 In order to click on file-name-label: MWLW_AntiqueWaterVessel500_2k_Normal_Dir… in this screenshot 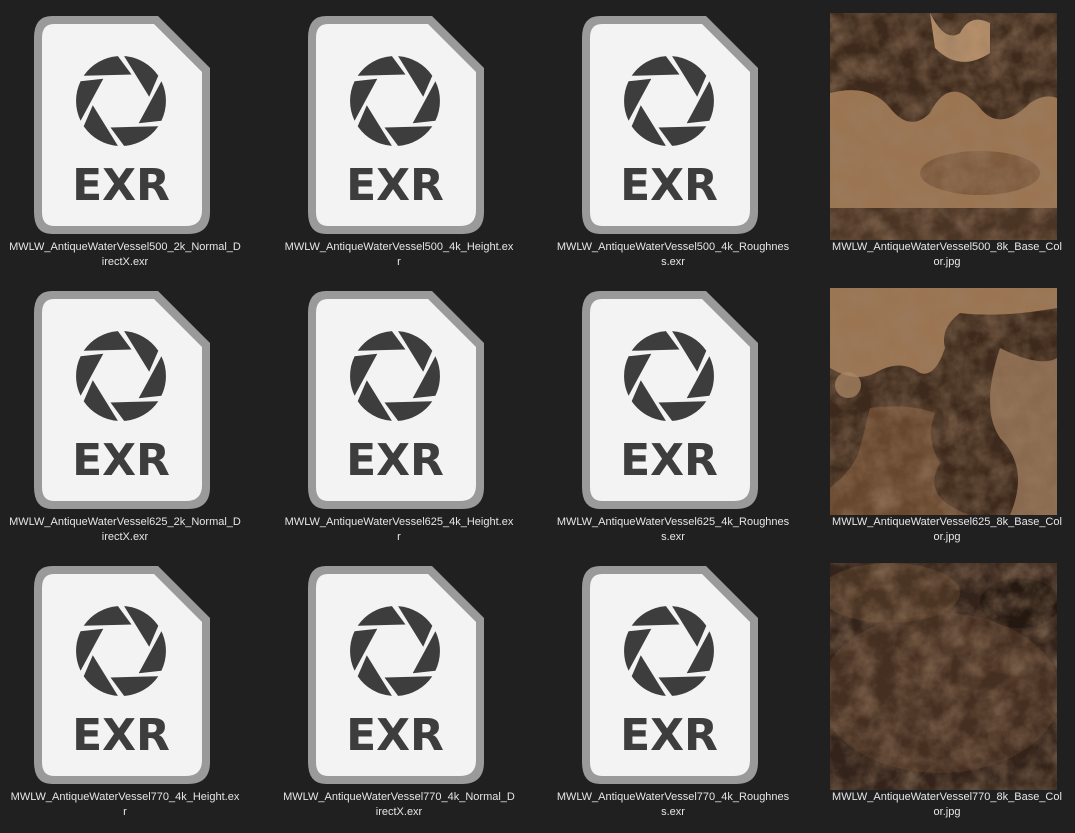, I will do `click(125, 255)`.